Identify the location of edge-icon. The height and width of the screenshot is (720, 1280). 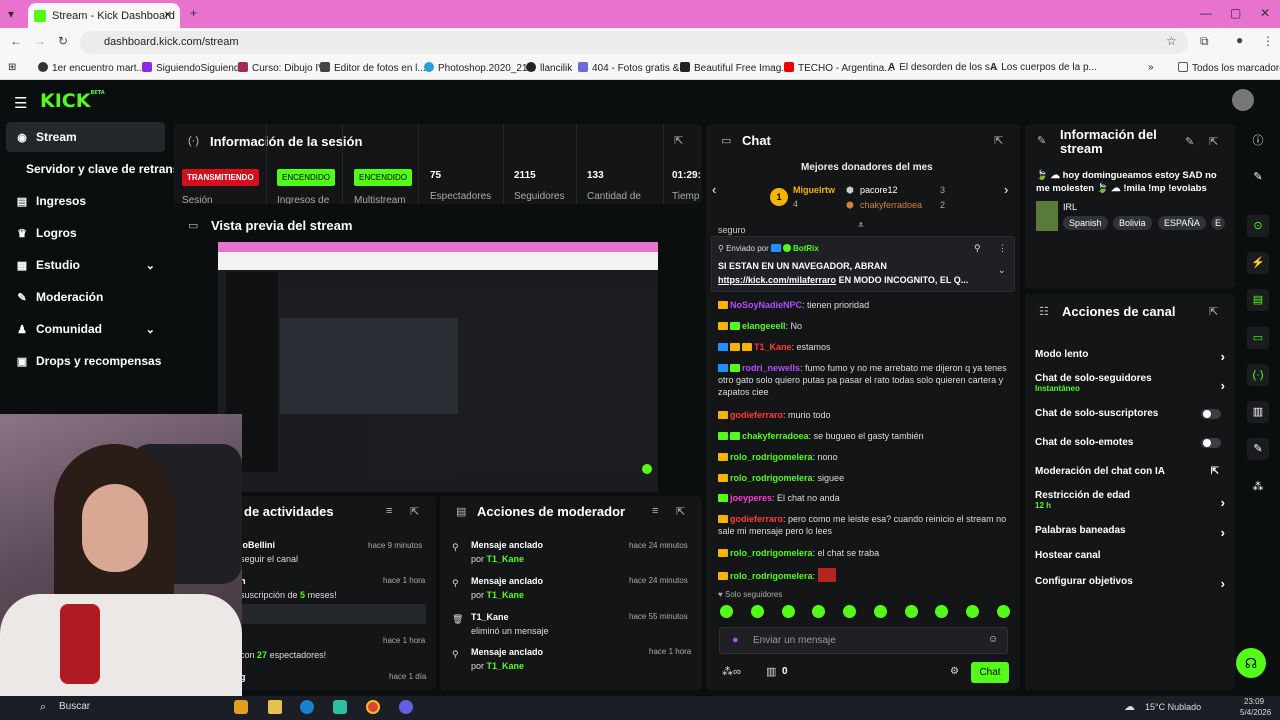
(307, 707).